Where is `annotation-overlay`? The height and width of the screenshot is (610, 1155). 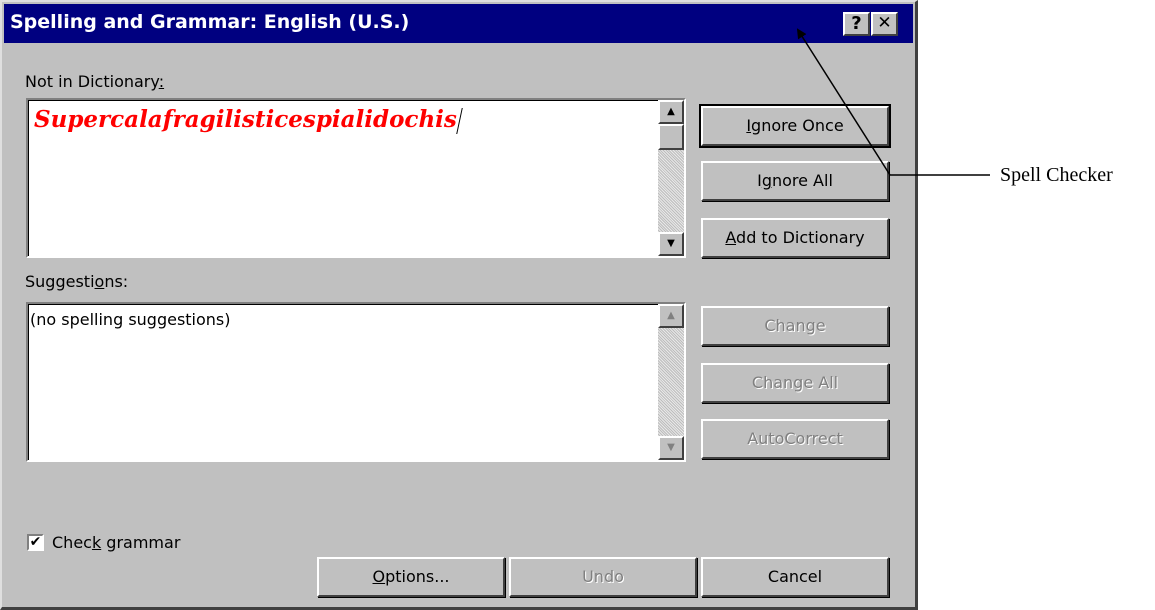
annotation-overlay is located at coordinates (893, 102).